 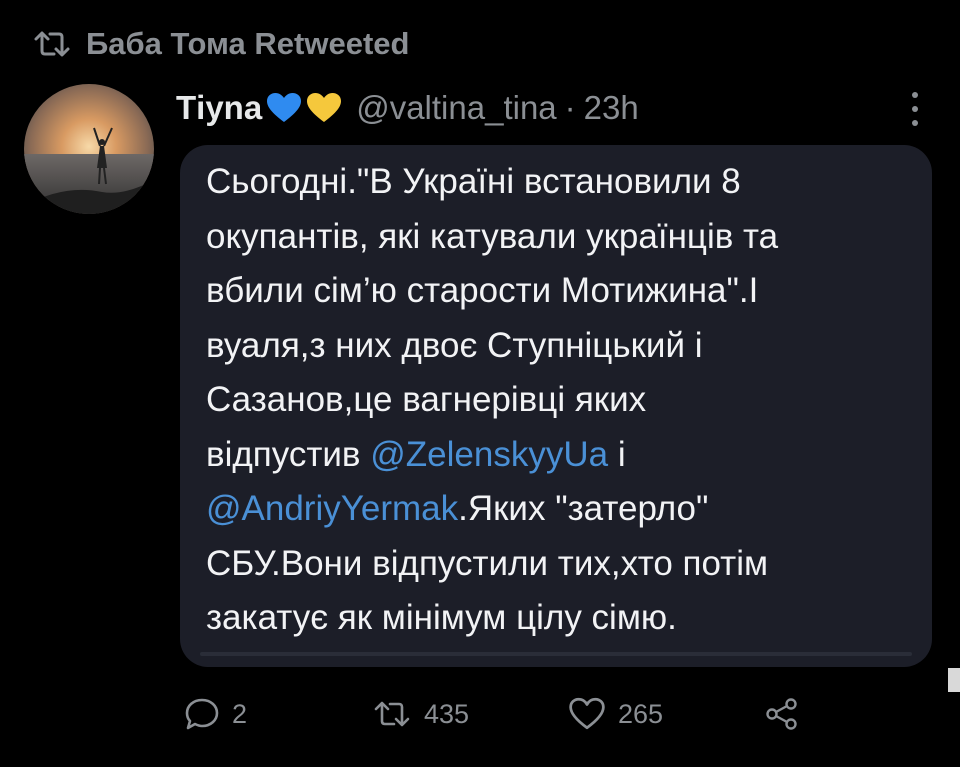 What do you see at coordinates (489, 454) in the screenshot?
I see `mention-link: @ZelenskyyUa` at bounding box center [489, 454].